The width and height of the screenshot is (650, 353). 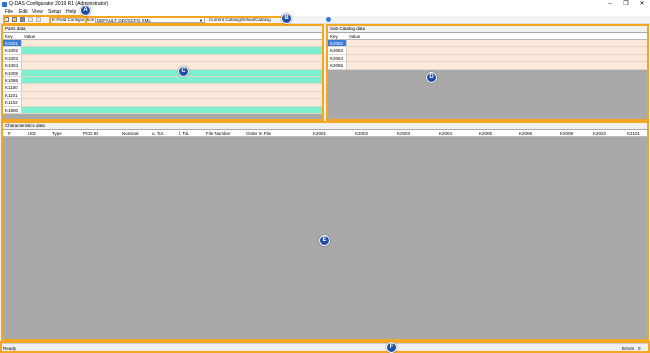 I want to click on parts-key-cell: K1002, so click(x=12, y=50).